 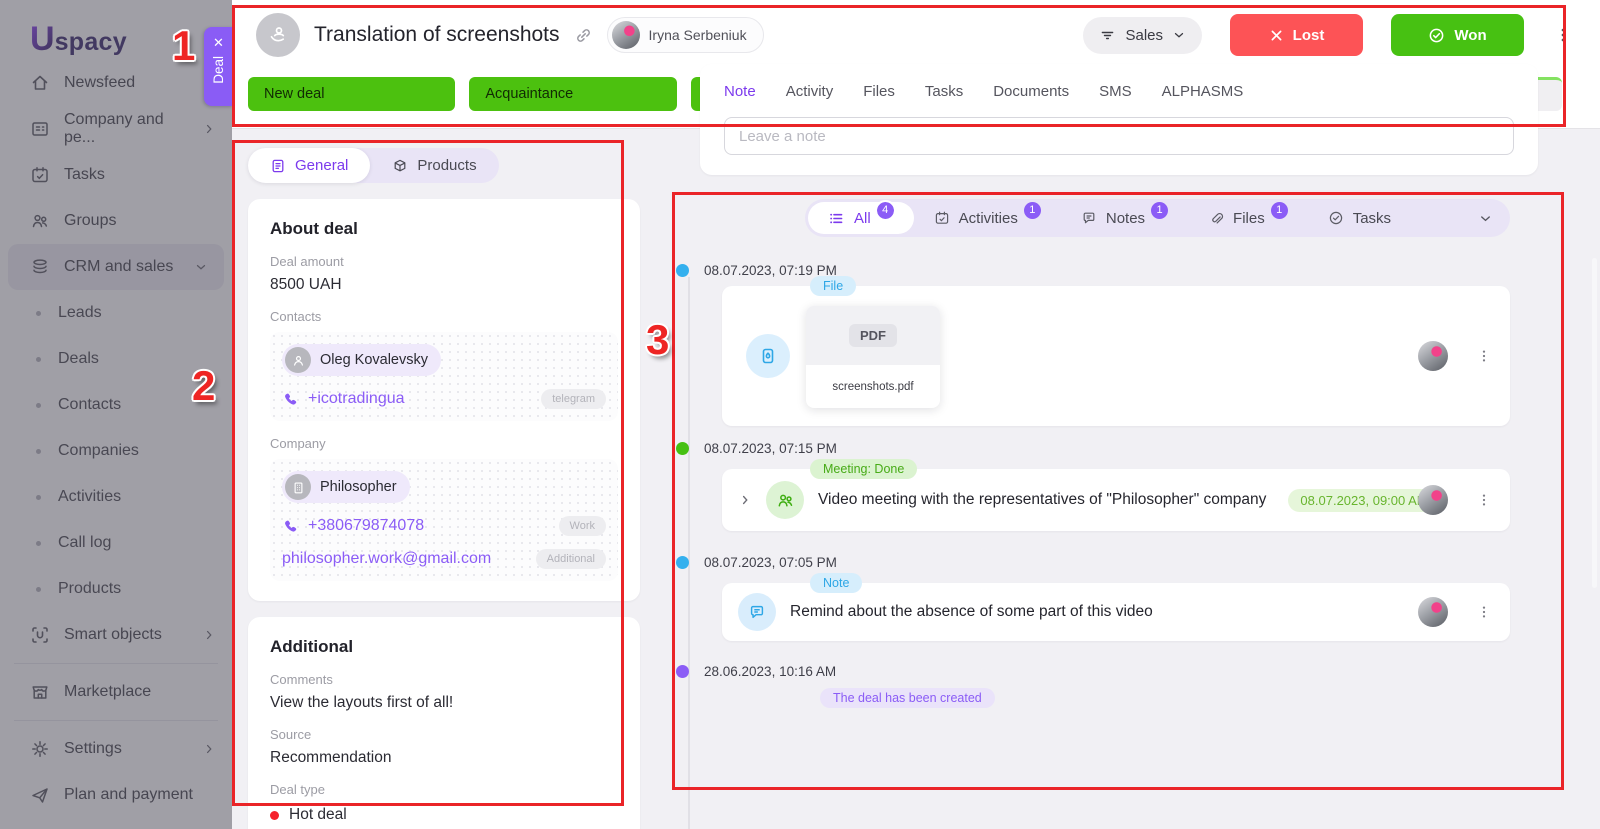 I want to click on sidebar-scrollbar, so click(x=1594, y=423).